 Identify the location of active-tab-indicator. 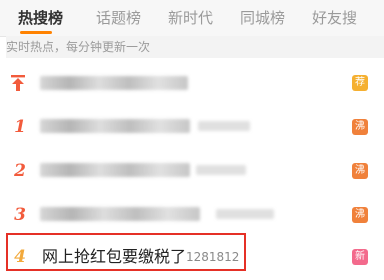
(36, 32).